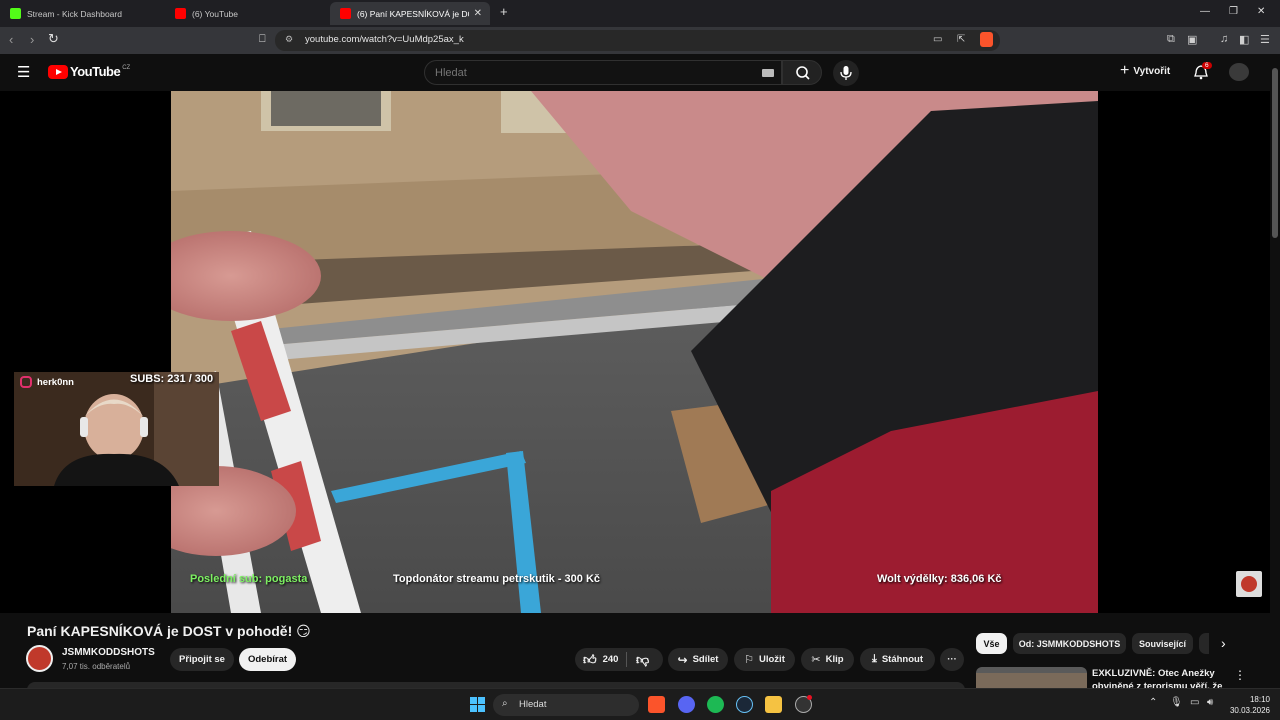 The image size is (1280, 720). I want to click on clip-button: ✂ Klip, so click(827, 659).